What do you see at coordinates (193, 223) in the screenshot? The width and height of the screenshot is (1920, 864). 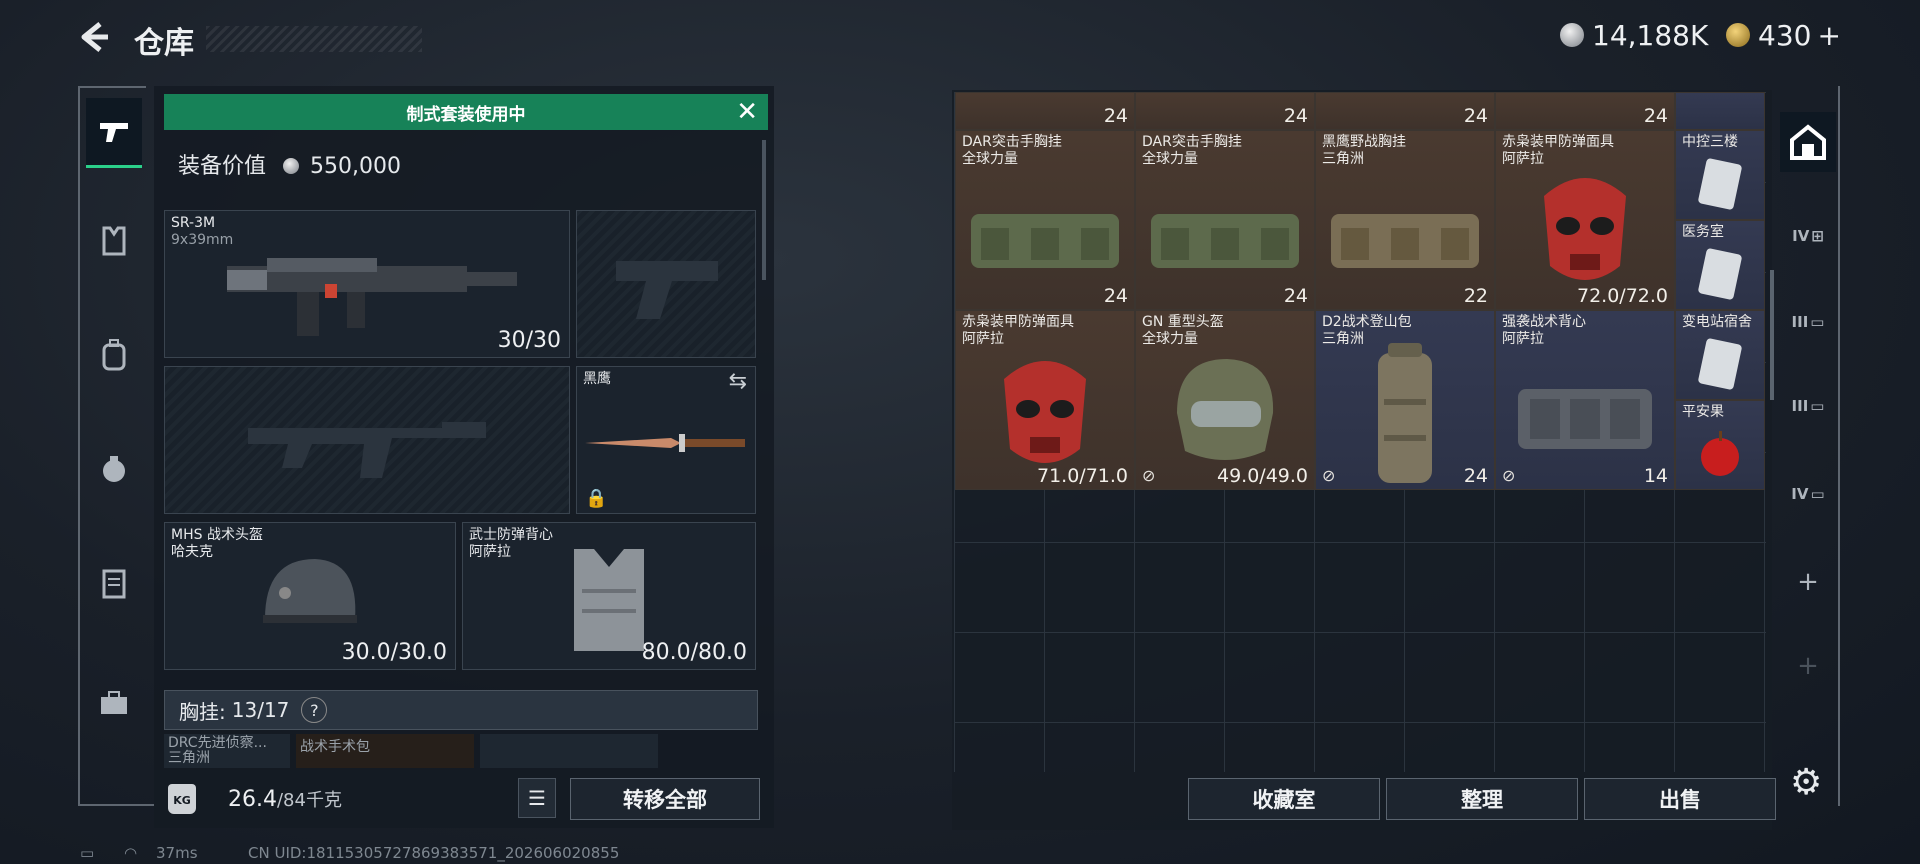 I see `weapon-name: SR-3M` at bounding box center [193, 223].